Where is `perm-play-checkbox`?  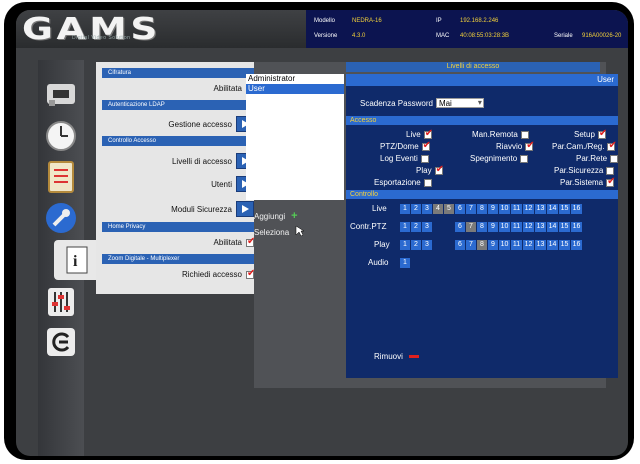 perm-play-checkbox is located at coordinates (439, 169).